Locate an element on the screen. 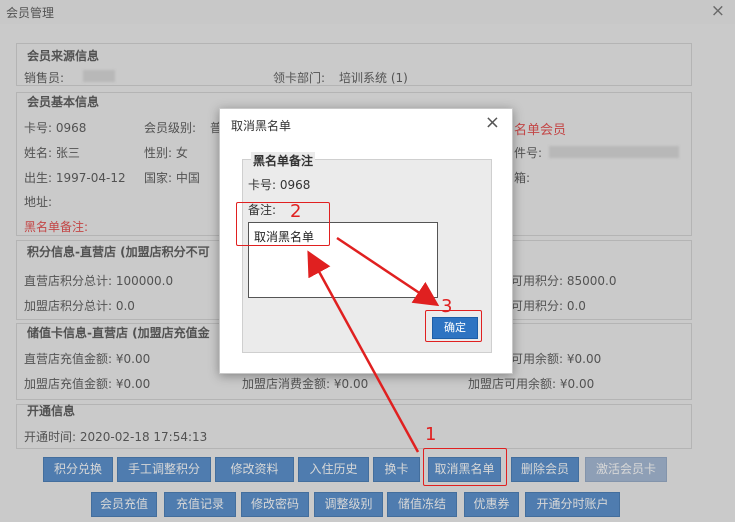 The width and height of the screenshot is (735, 522). annotation-arrows is located at coordinates (373, 344).